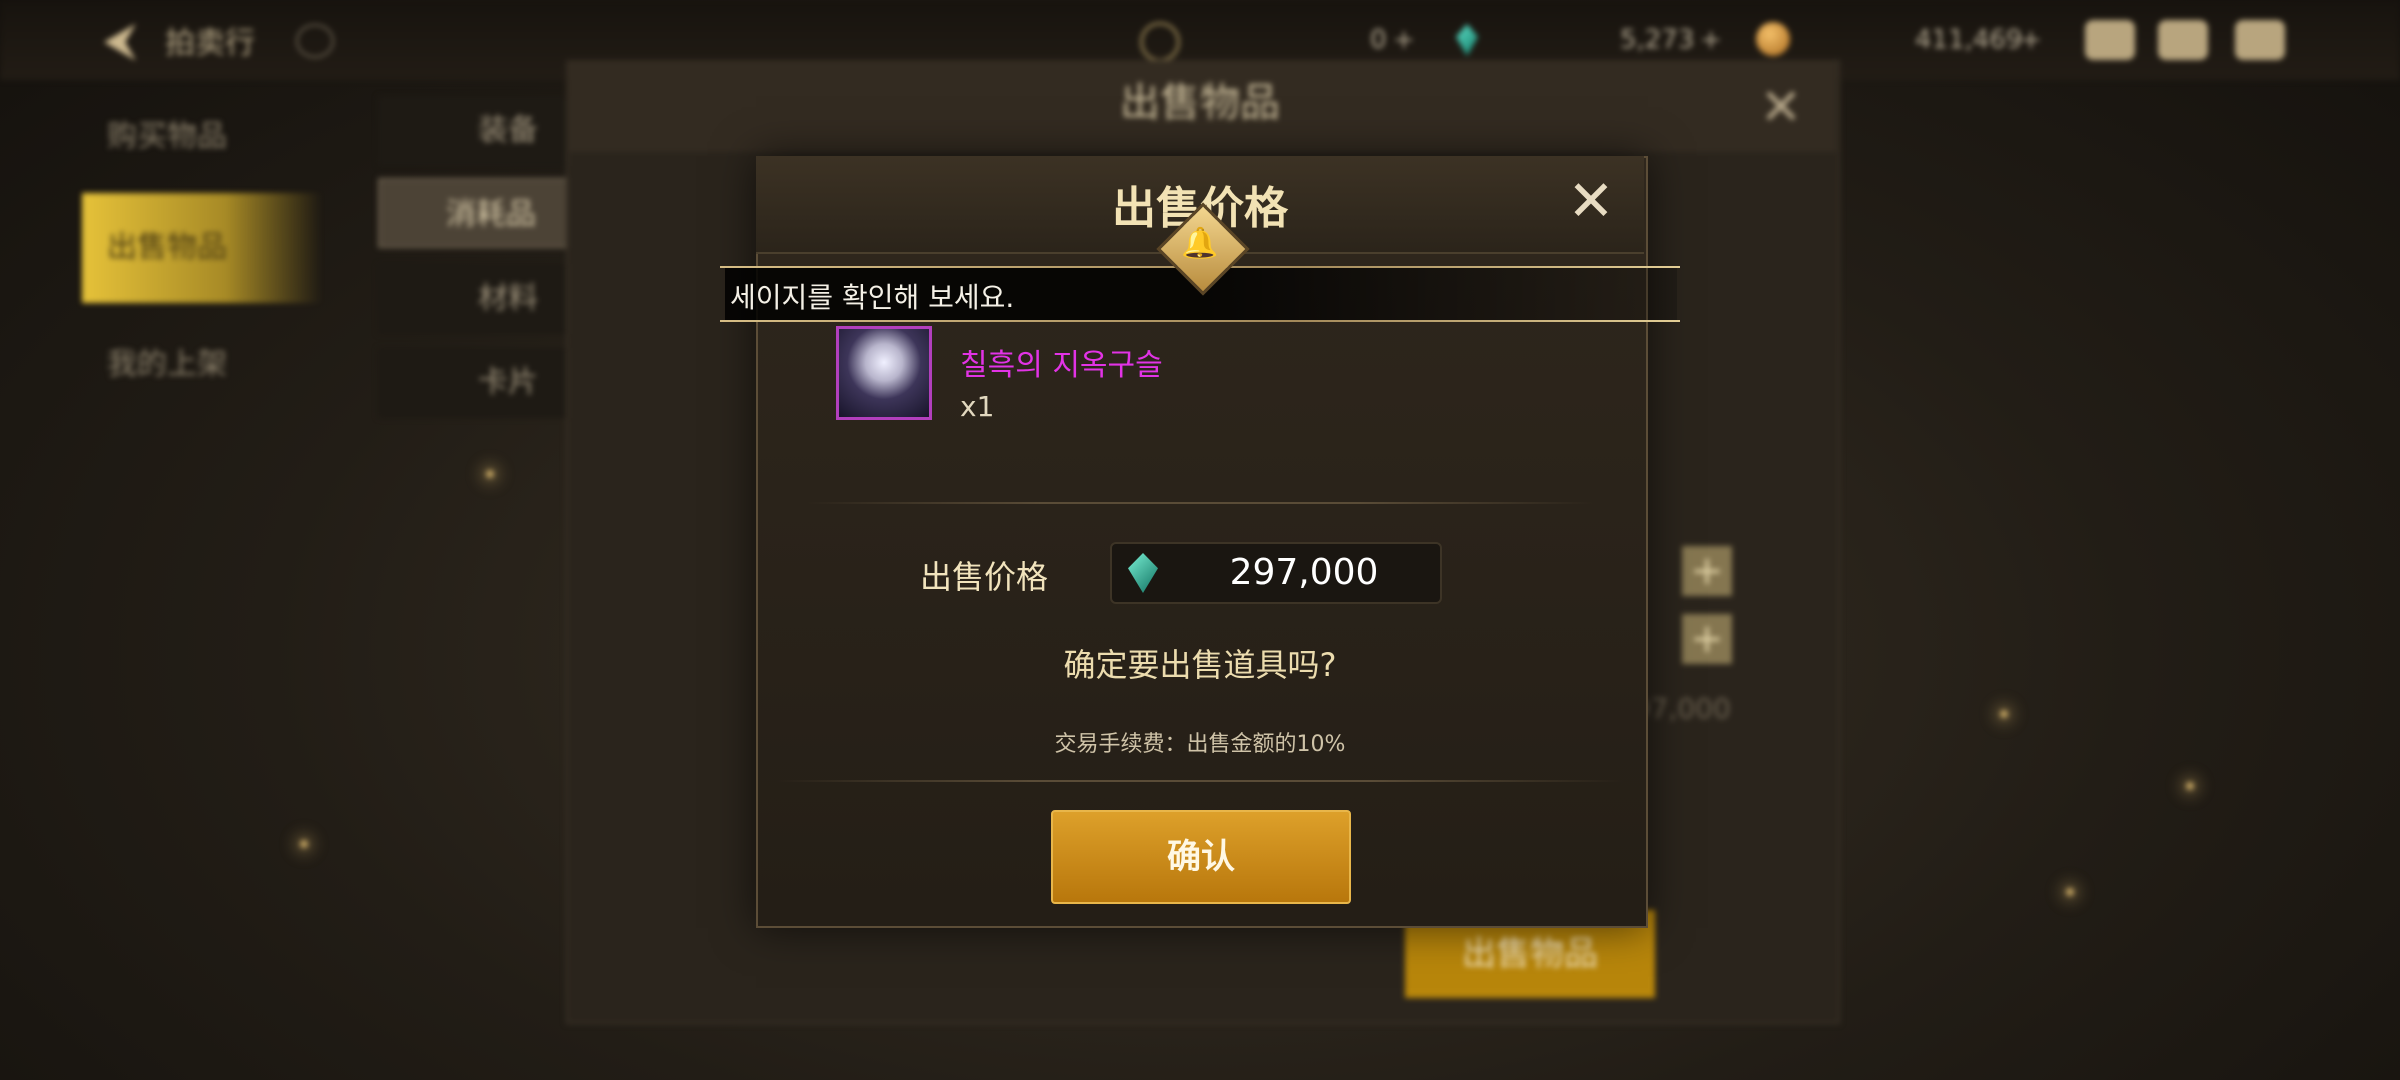 The height and width of the screenshot is (1080, 2400). Describe the element at coordinates (473, 383) in the screenshot. I see `tab-cards: 卡片` at that location.